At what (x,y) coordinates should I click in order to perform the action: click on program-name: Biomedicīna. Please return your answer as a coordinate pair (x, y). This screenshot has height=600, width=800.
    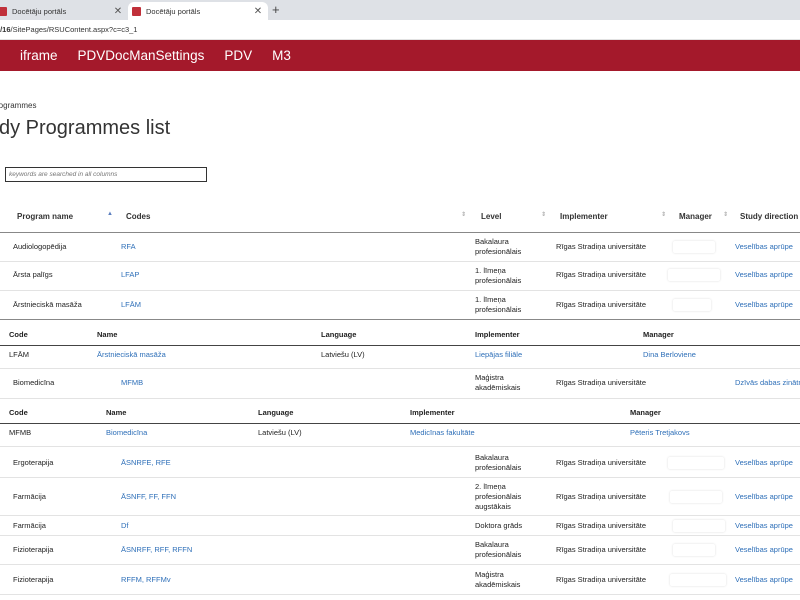
    Looking at the image, I should click on (34, 382).